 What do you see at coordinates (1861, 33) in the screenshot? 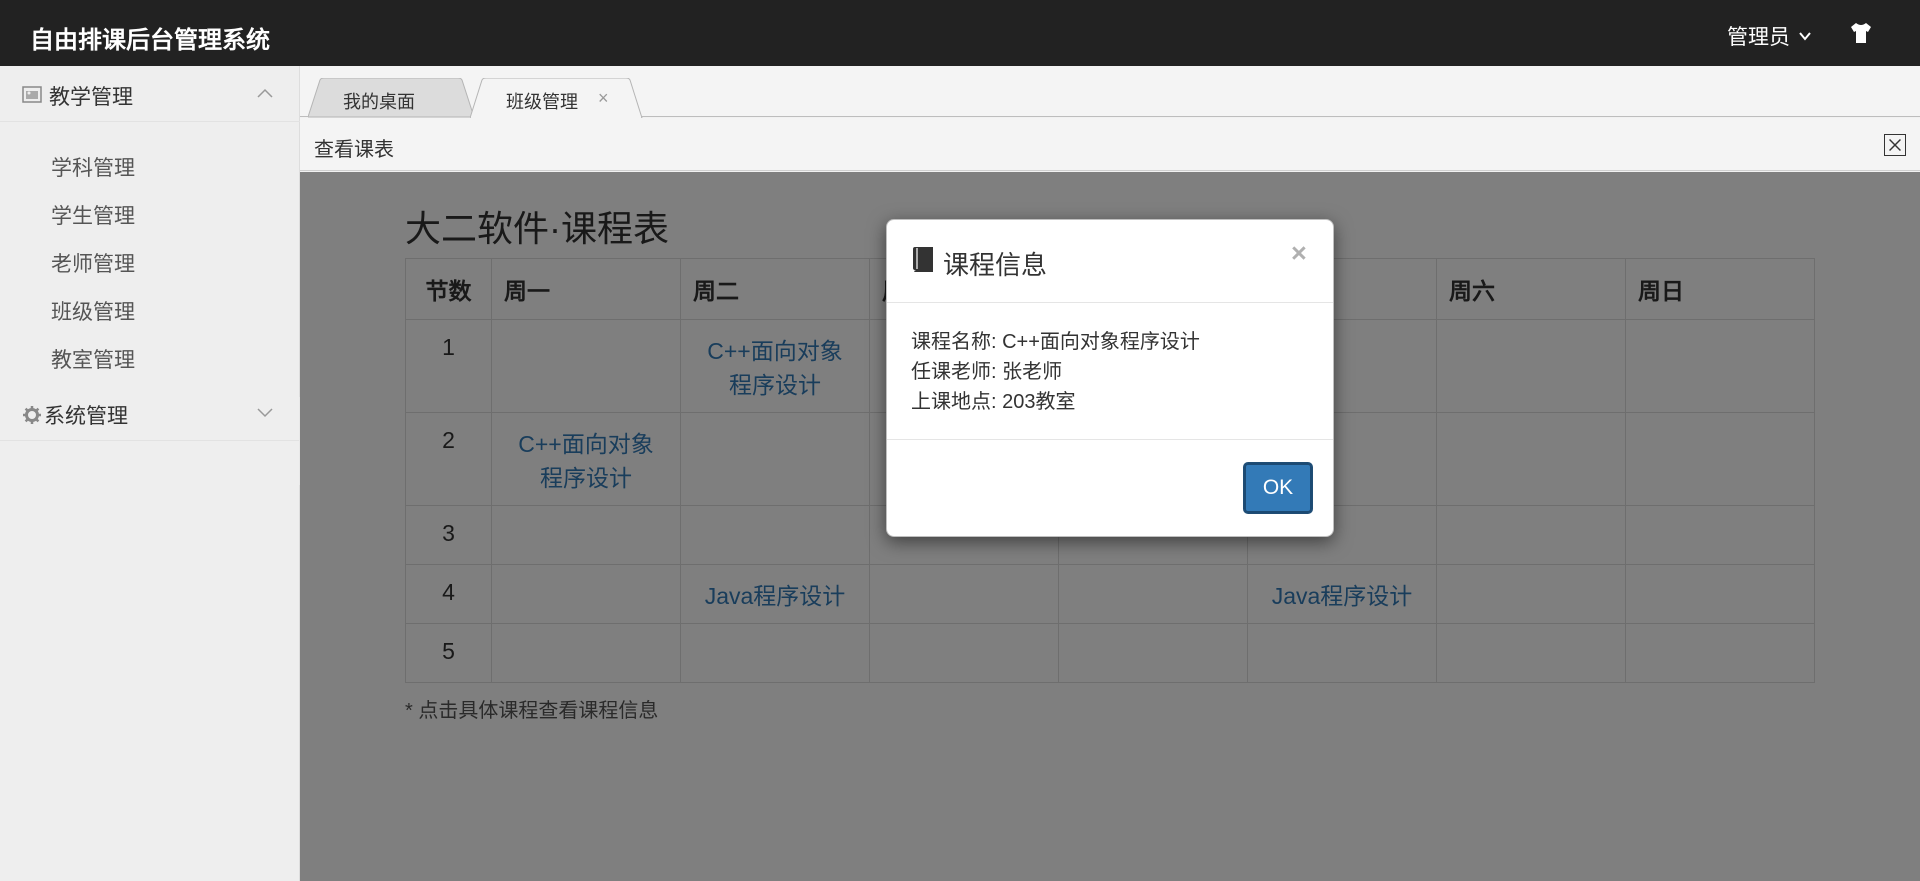
I see `tshirt-icon` at bounding box center [1861, 33].